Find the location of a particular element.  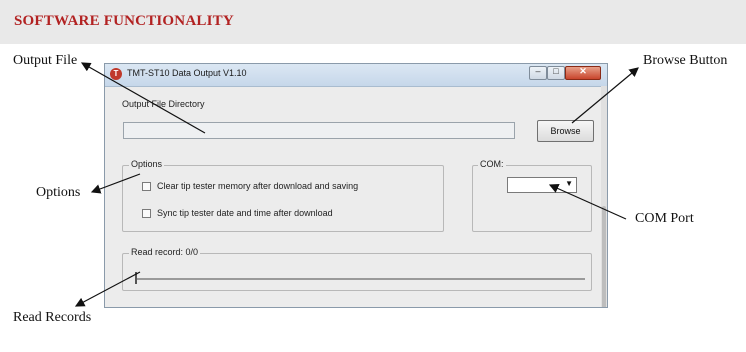

arrow-com-port is located at coordinates (587, 202).